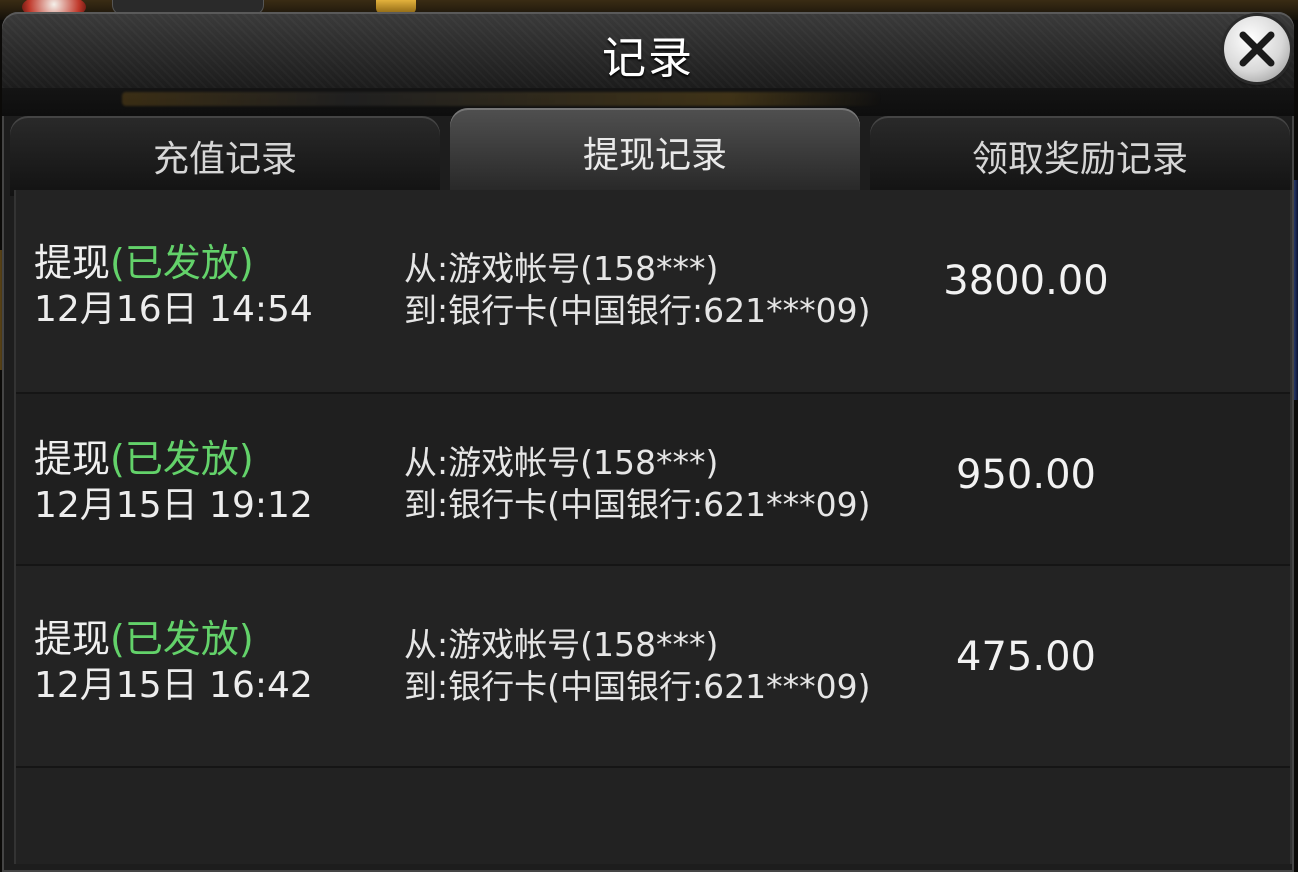 The image size is (1298, 872). I want to click on record-datetime: 12月15日 16:42, so click(173, 685).